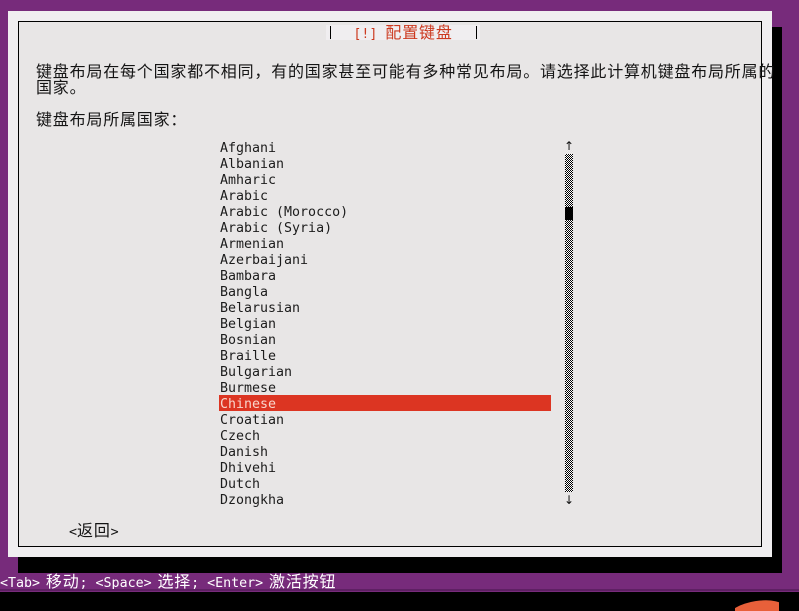 The width and height of the screenshot is (799, 611). I want to click on list-item: Azerbaijani, so click(385, 259).